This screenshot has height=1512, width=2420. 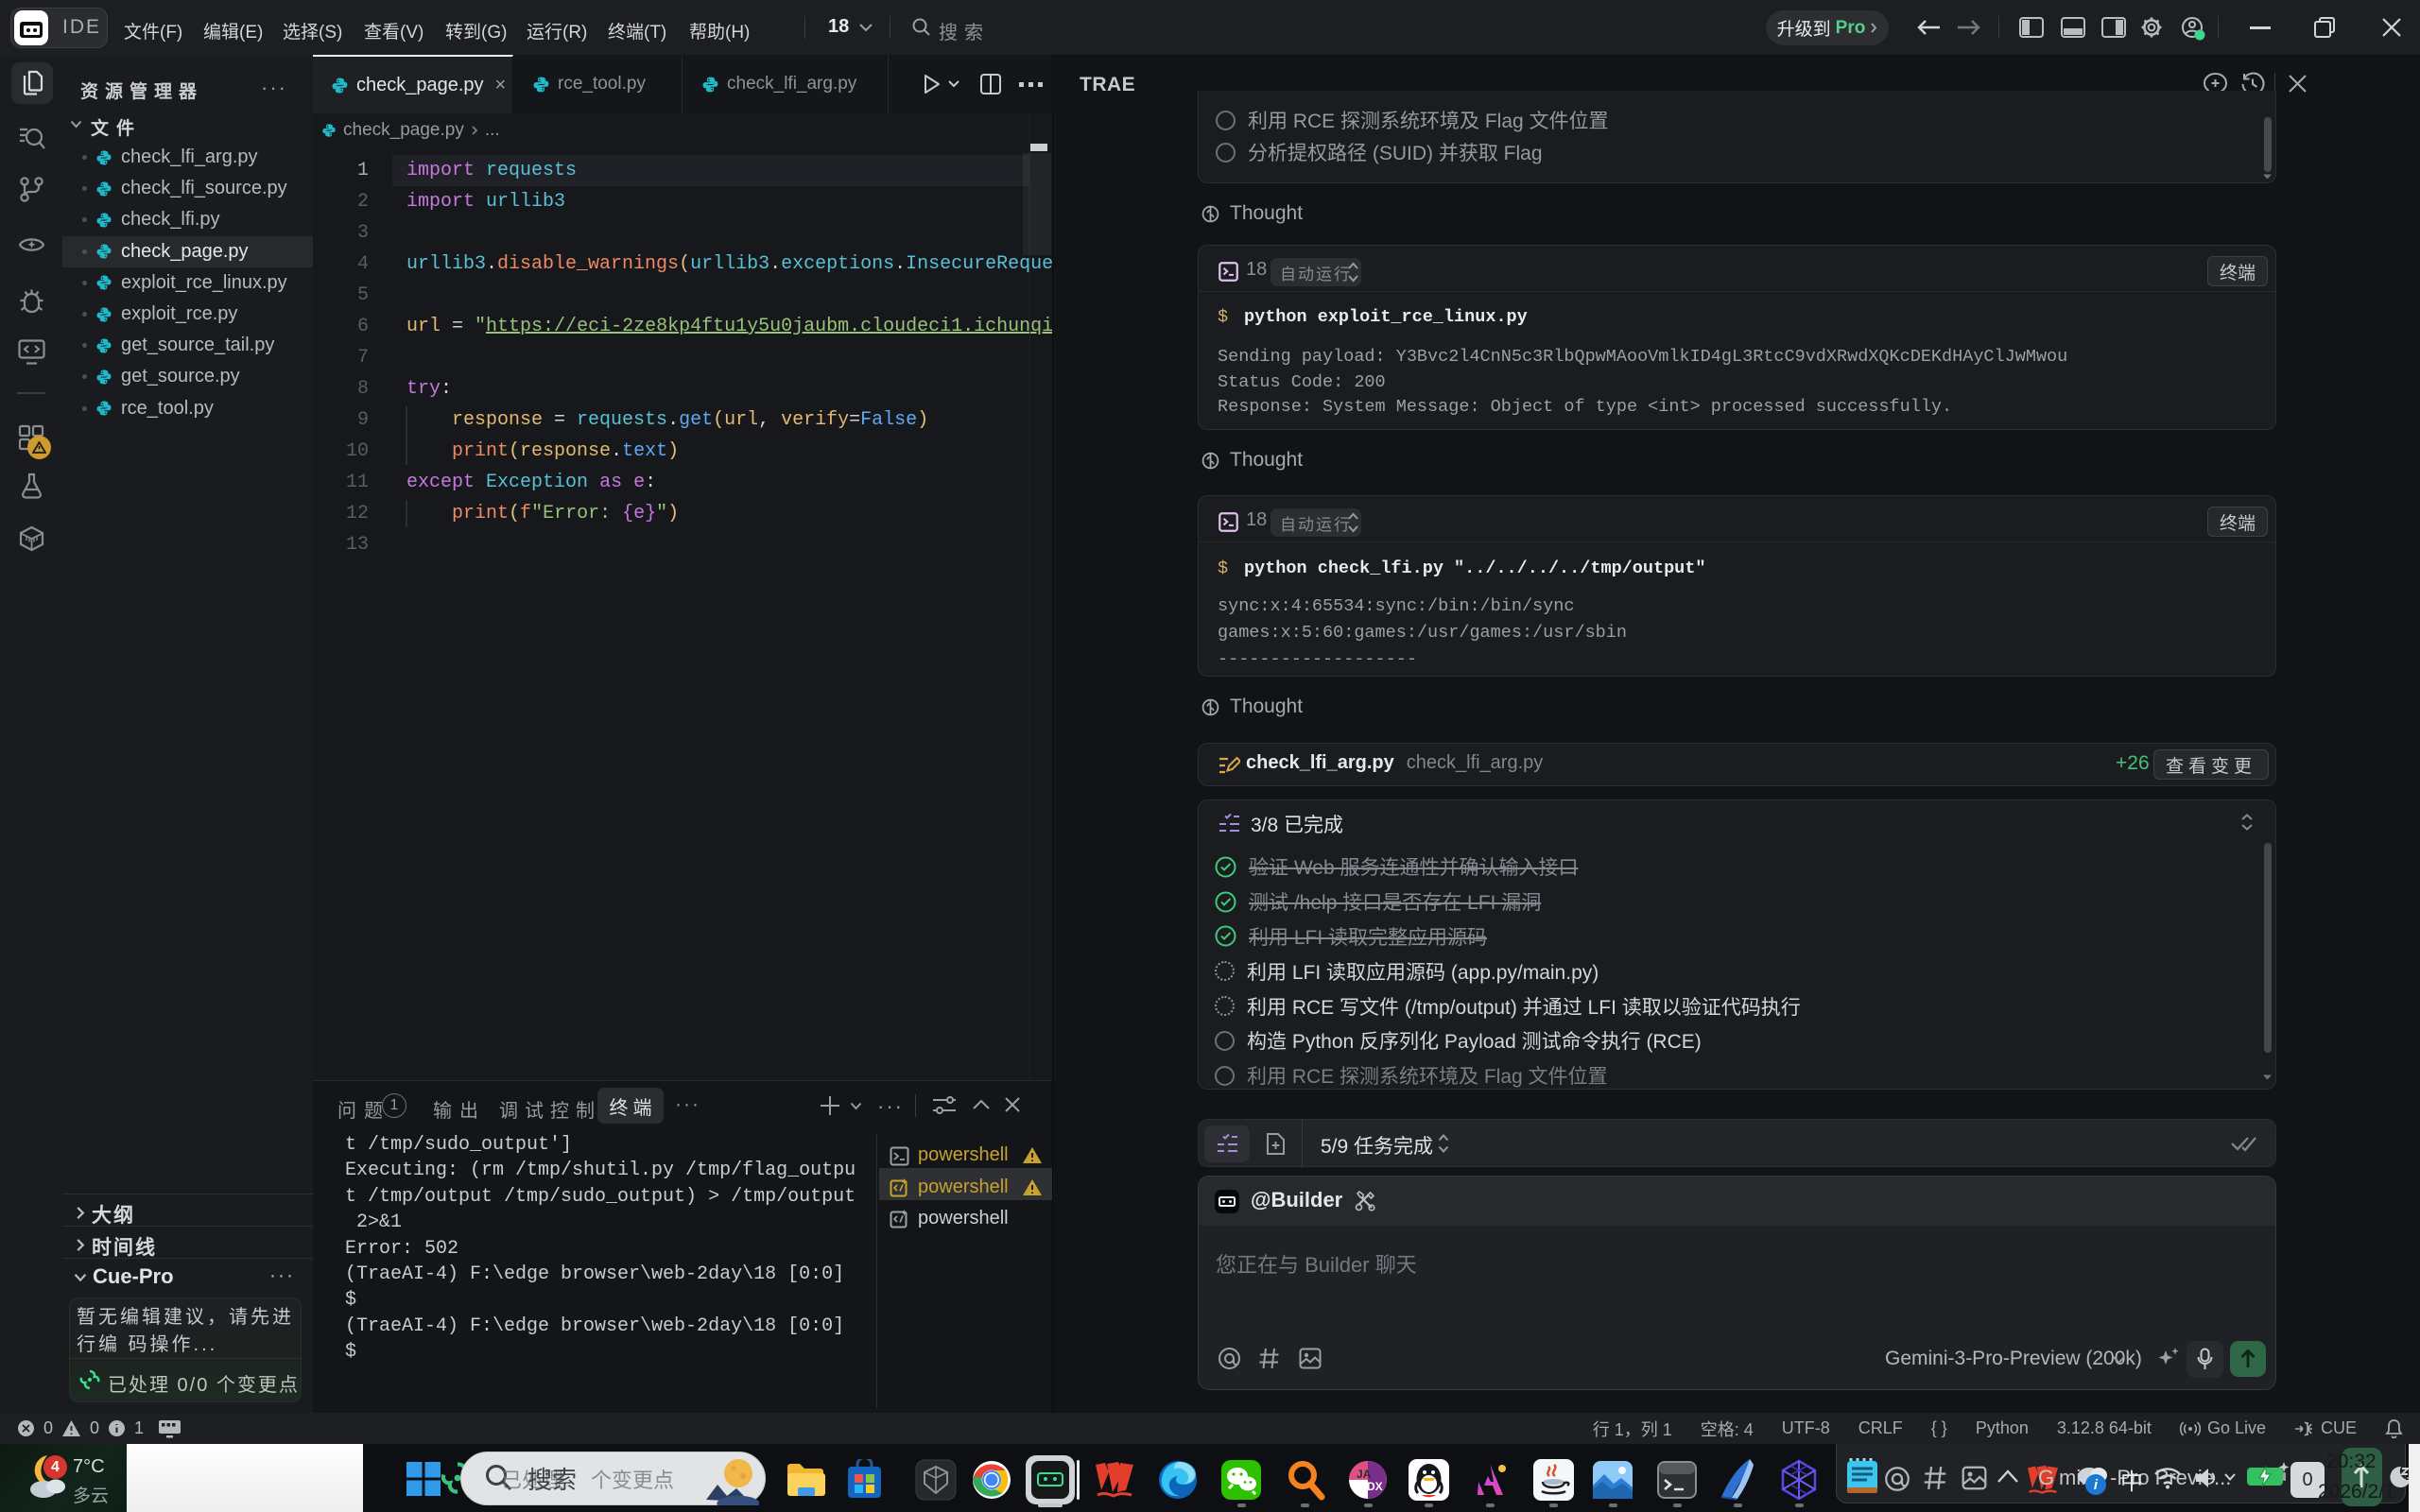 I want to click on svg-text: JA, so click(x=1364, y=1474).